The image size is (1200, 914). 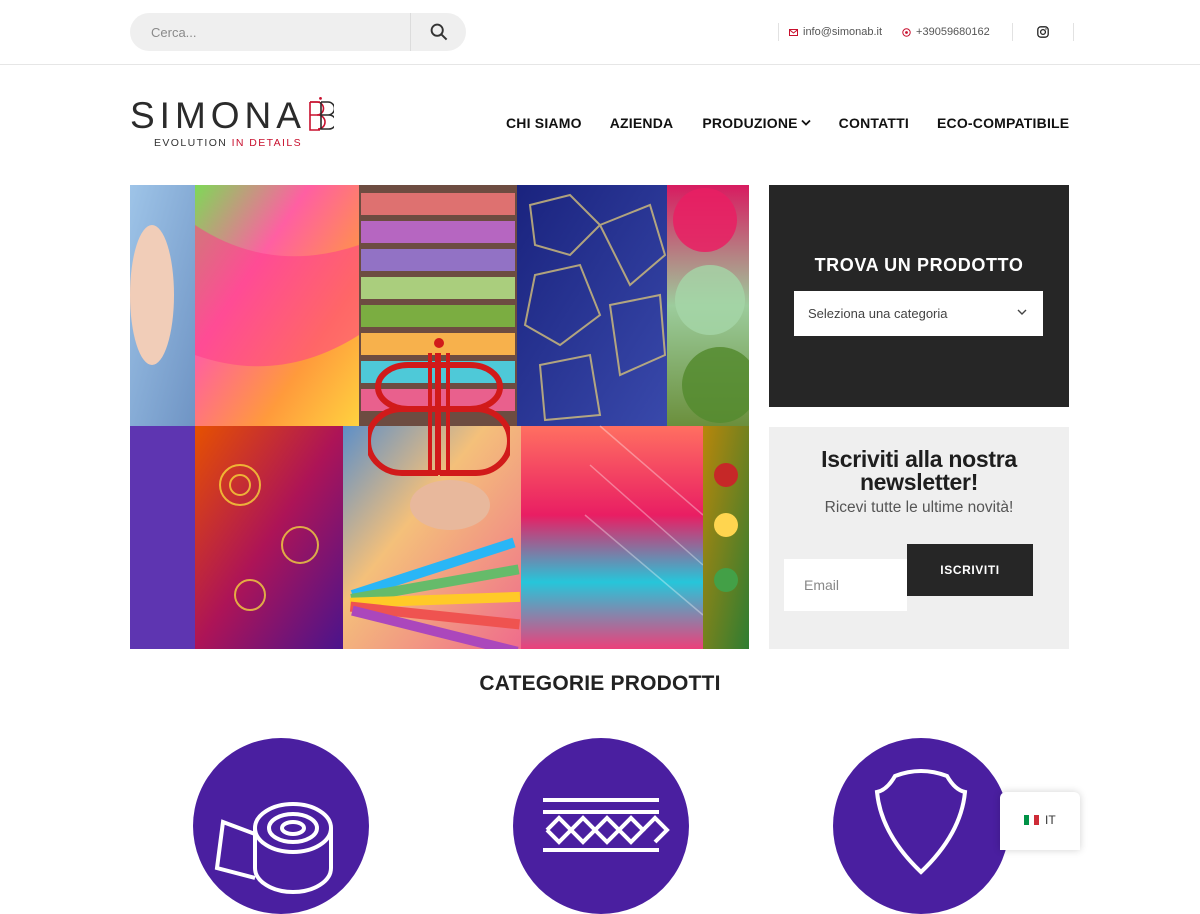 I want to click on trim-pattern-icon, so click(x=606, y=825).